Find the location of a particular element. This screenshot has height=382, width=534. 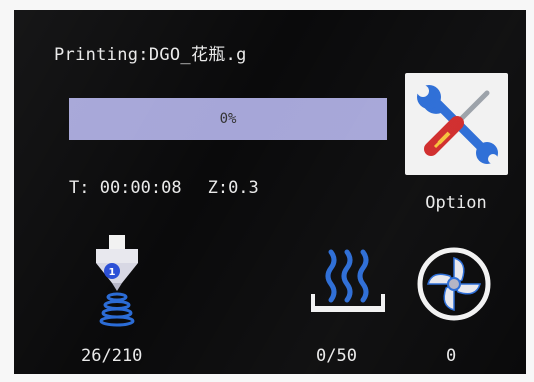

fan-icon is located at coordinates (454, 284).